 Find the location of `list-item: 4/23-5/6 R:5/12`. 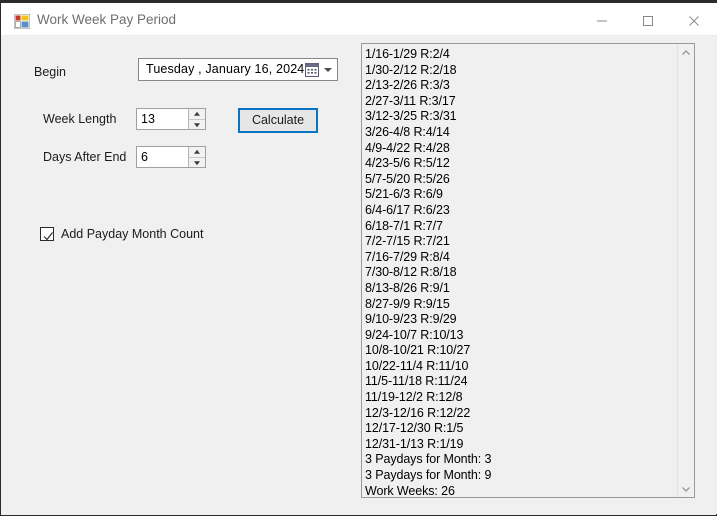

list-item: 4/23-5/6 R:5/12 is located at coordinates (520, 164).